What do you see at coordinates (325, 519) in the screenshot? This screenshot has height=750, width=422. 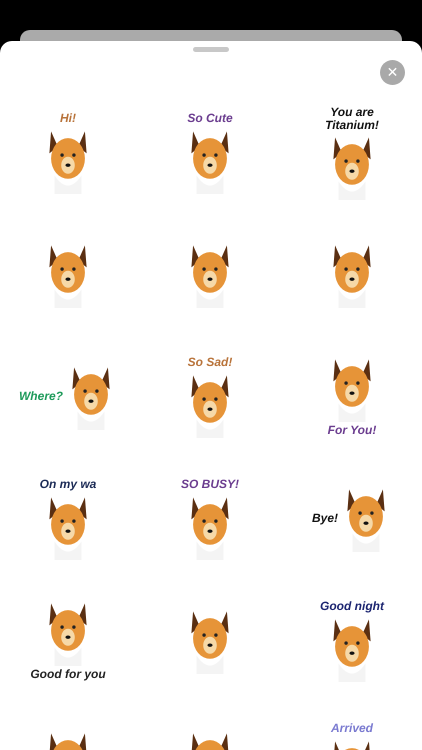 I see `sticker-caption: Bye!` at bounding box center [325, 519].